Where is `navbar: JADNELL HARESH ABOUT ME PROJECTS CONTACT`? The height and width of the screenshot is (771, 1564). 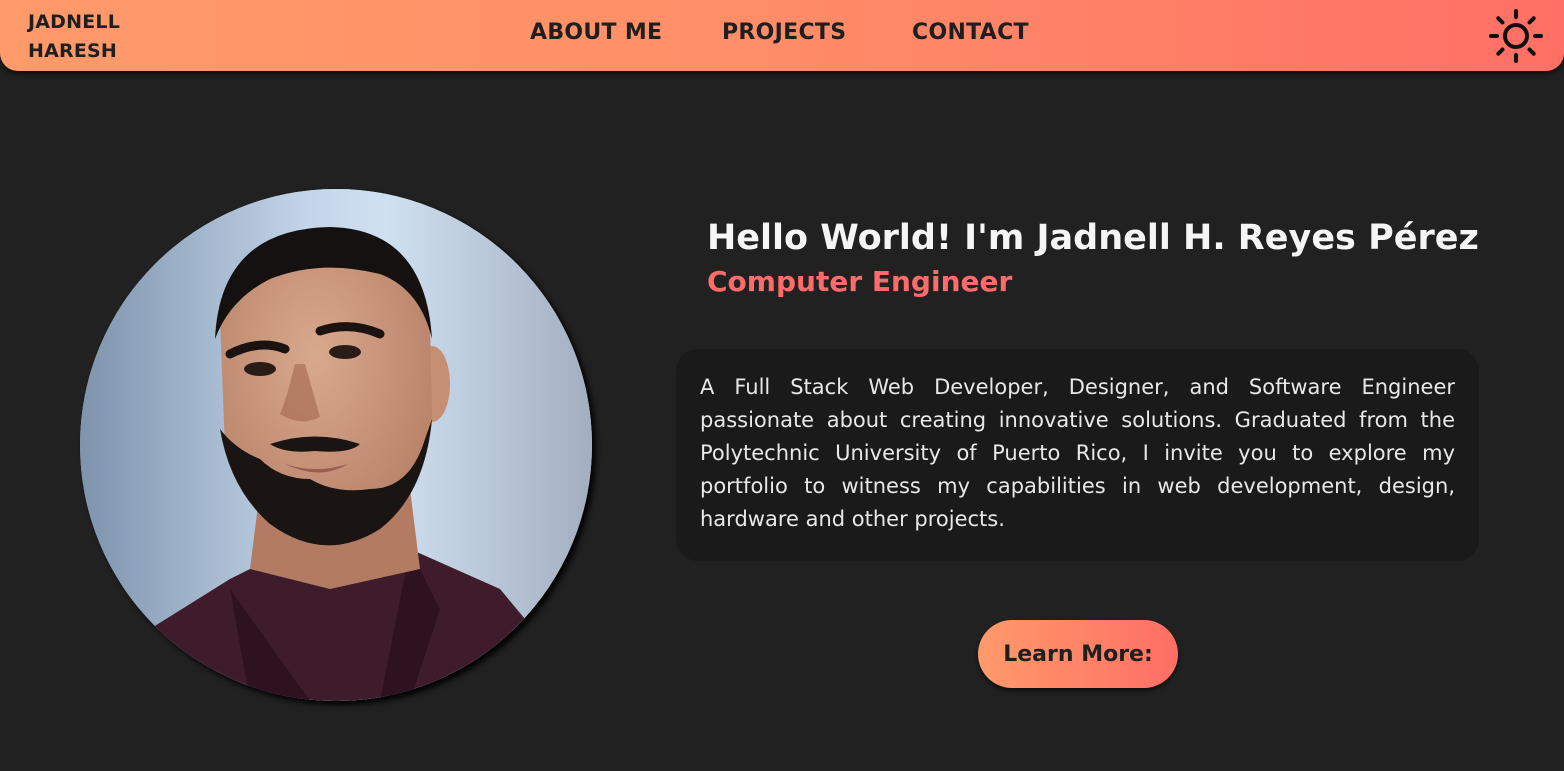 navbar: JADNELL HARESH ABOUT ME PROJECTS CONTACT is located at coordinates (782, 35).